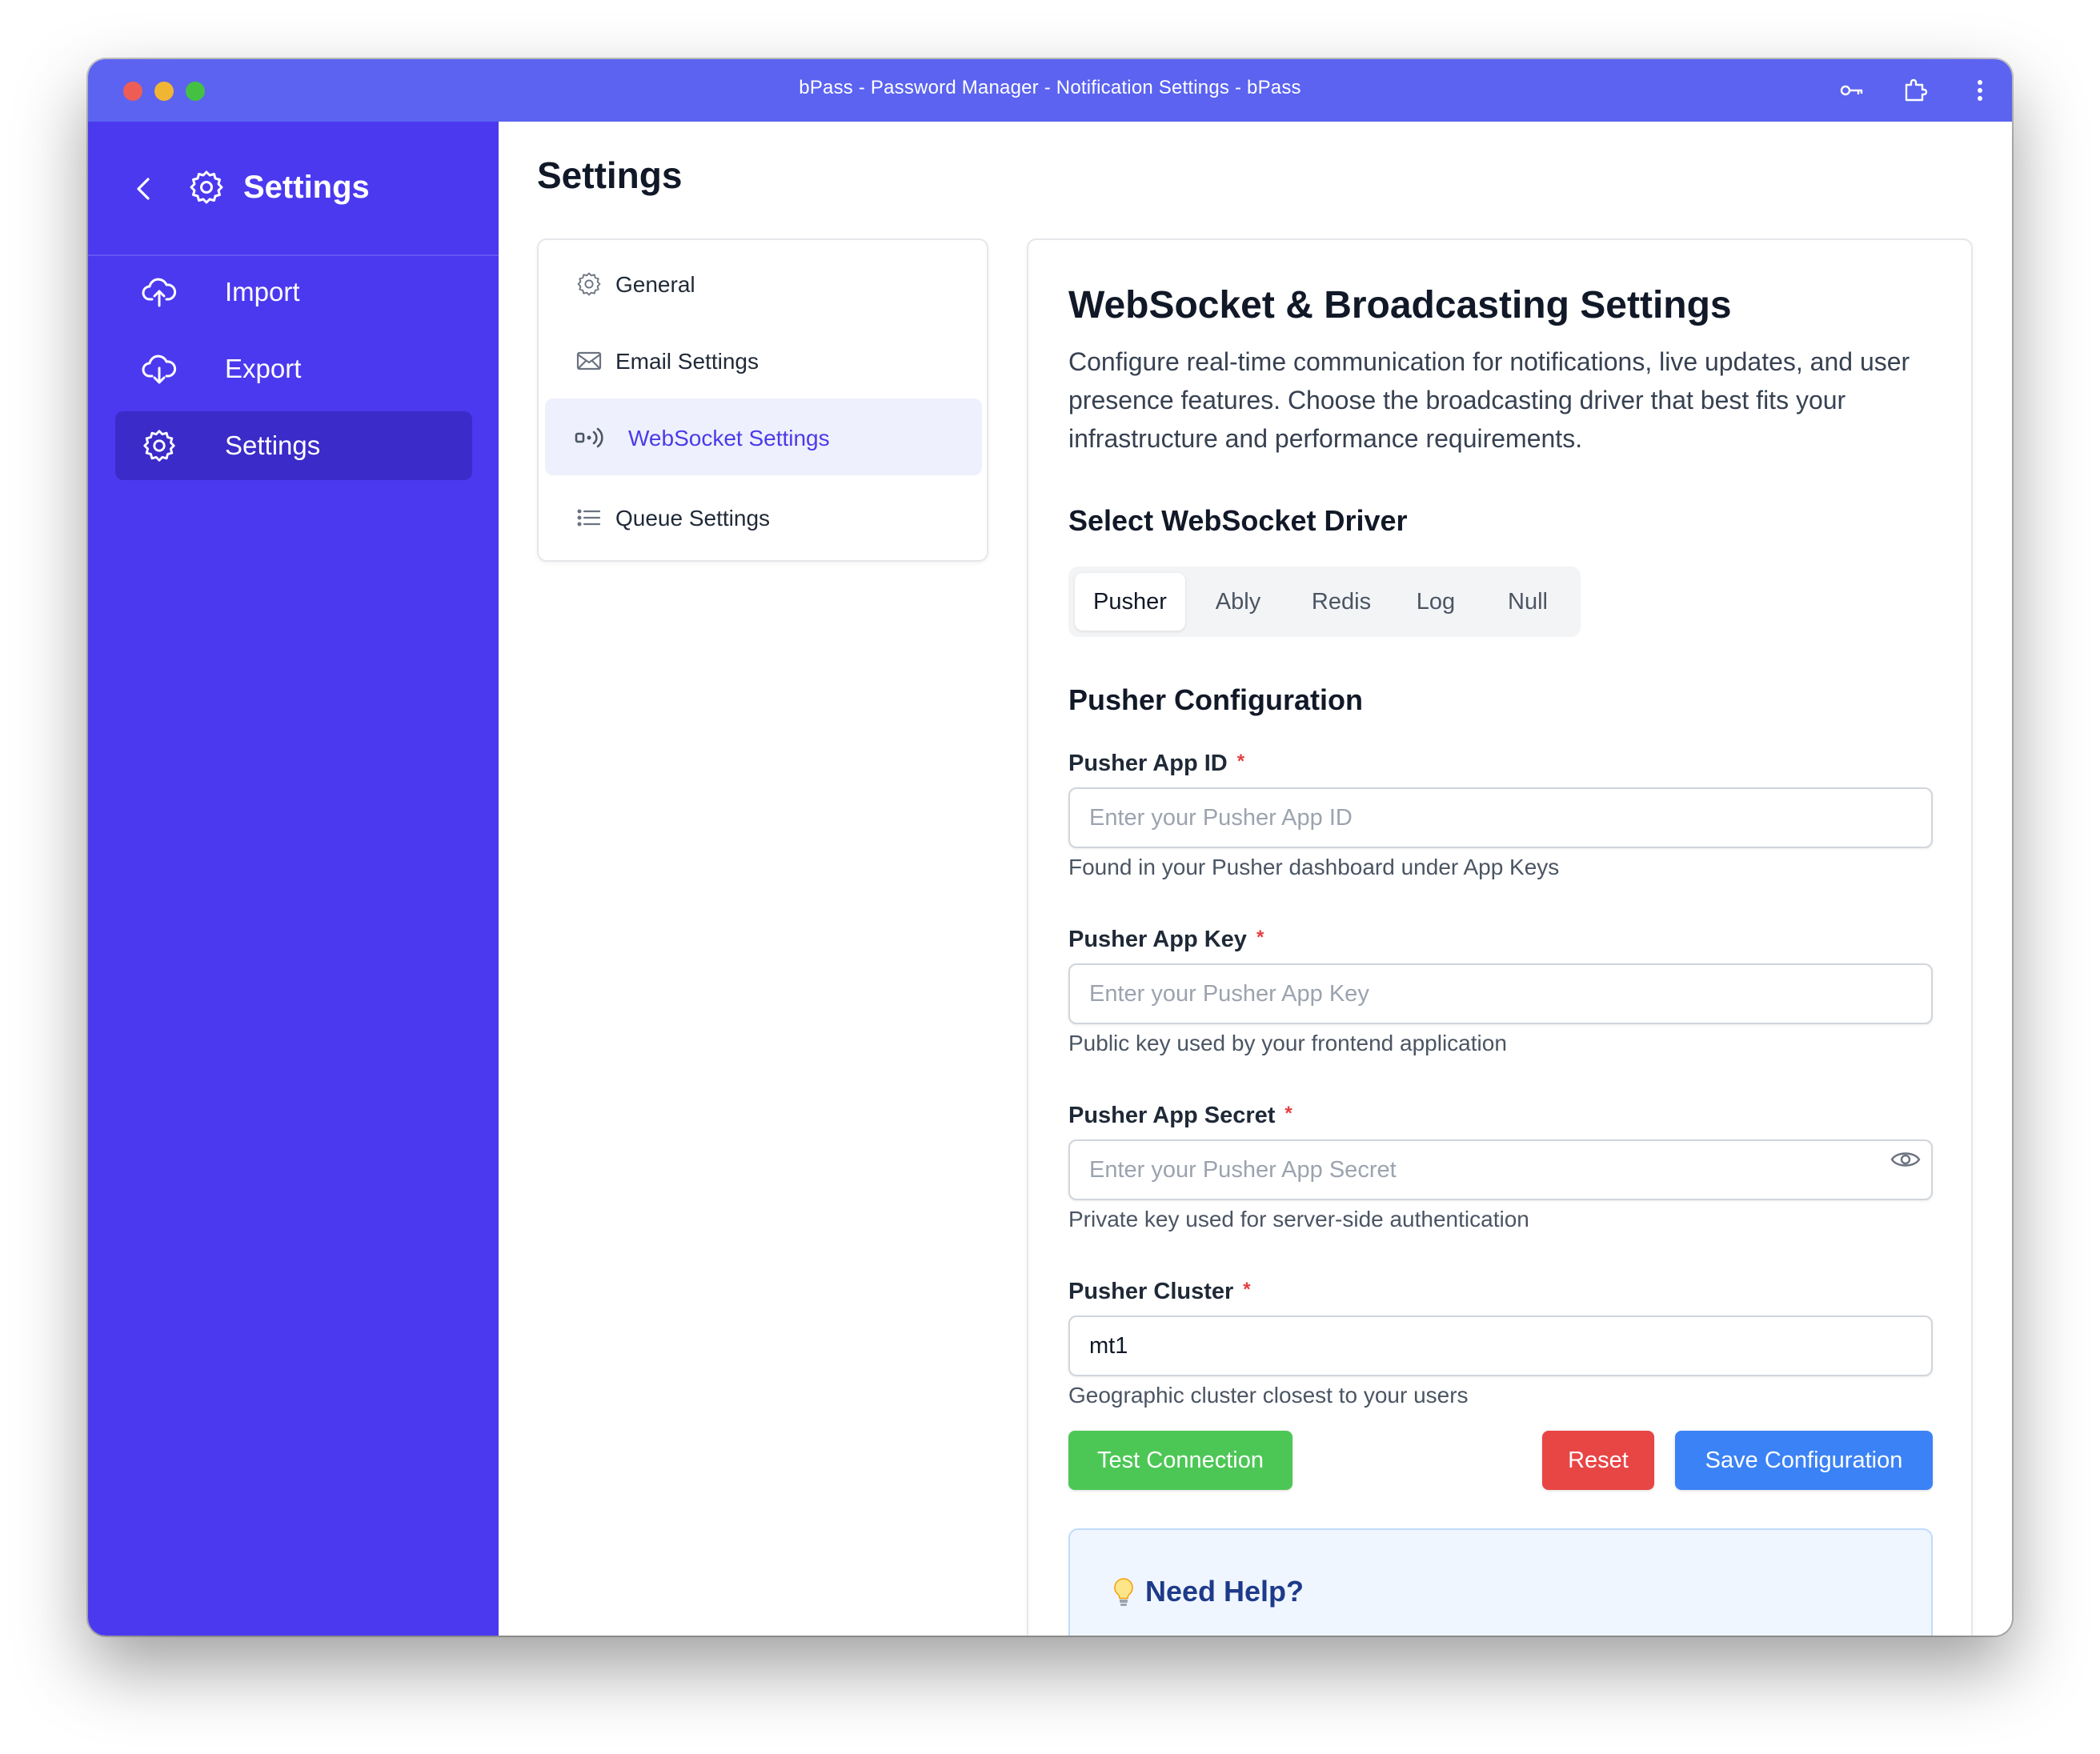 This screenshot has height=1754, width=2100. I want to click on help-title: Need Help?, so click(1224, 1591).